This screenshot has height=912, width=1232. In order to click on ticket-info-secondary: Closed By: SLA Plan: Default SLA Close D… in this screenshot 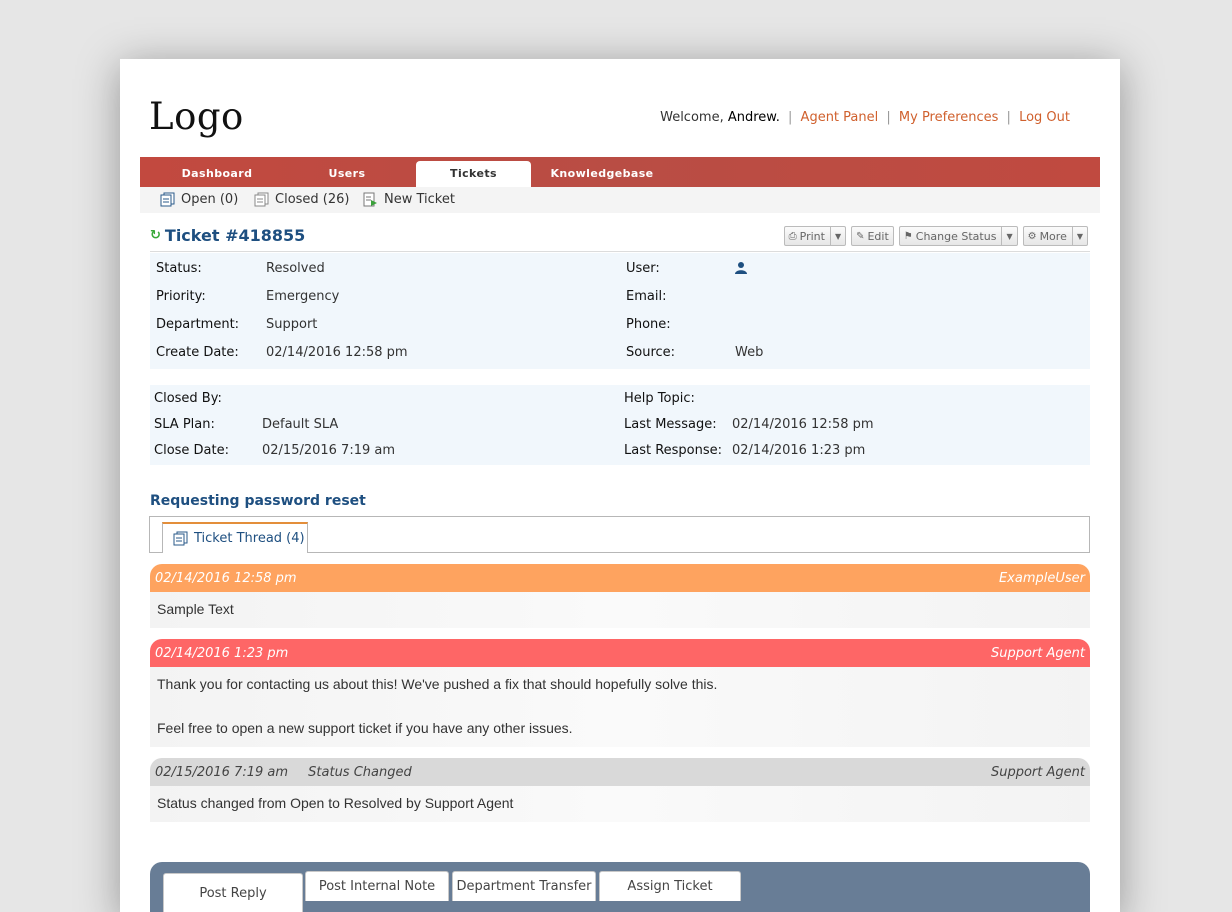, I will do `click(620, 425)`.